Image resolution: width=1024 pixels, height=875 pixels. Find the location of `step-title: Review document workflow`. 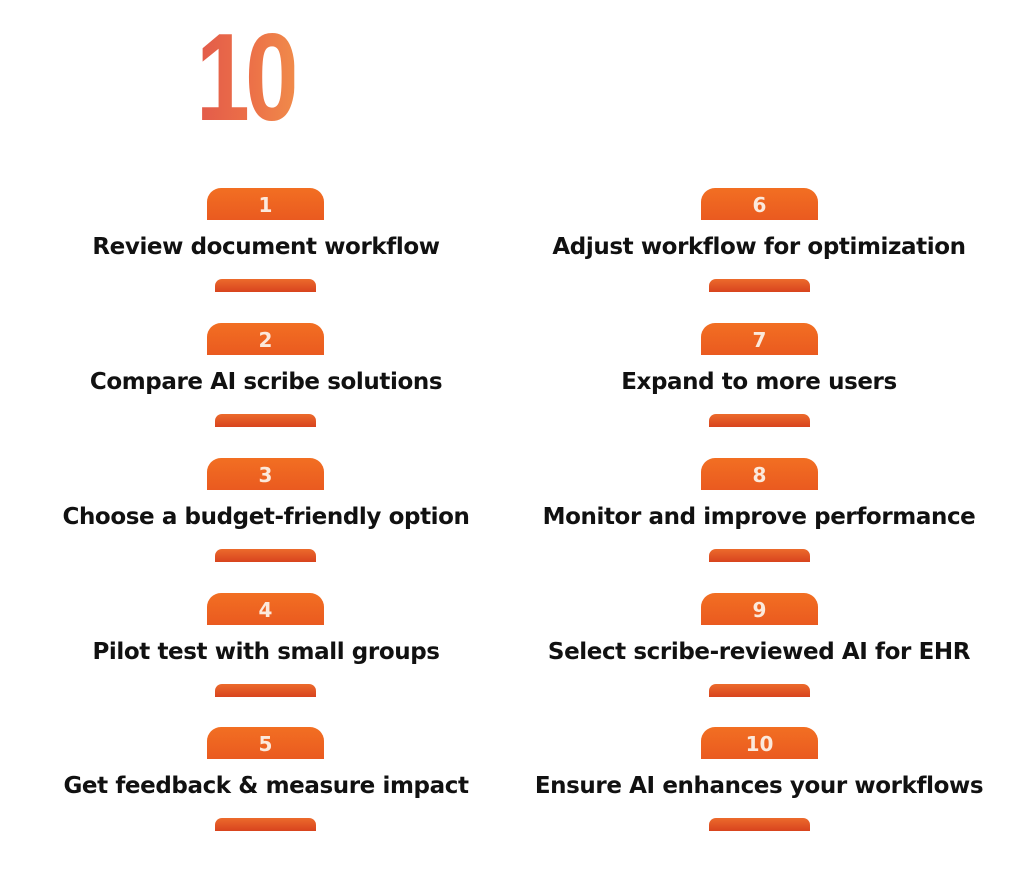

step-title: Review document workflow is located at coordinates (266, 247).